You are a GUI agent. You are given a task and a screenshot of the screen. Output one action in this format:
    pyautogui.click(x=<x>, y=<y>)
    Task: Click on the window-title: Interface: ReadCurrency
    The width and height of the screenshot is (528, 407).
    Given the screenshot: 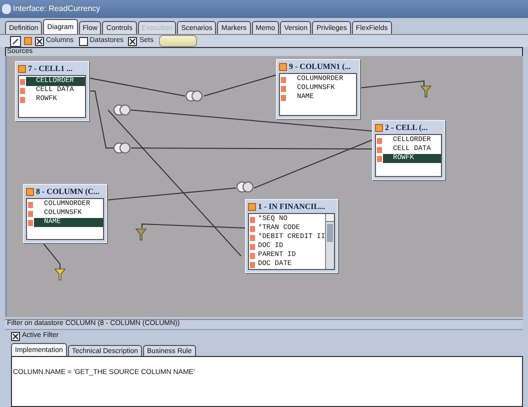 What is the action you would take?
    pyautogui.click(x=56, y=9)
    